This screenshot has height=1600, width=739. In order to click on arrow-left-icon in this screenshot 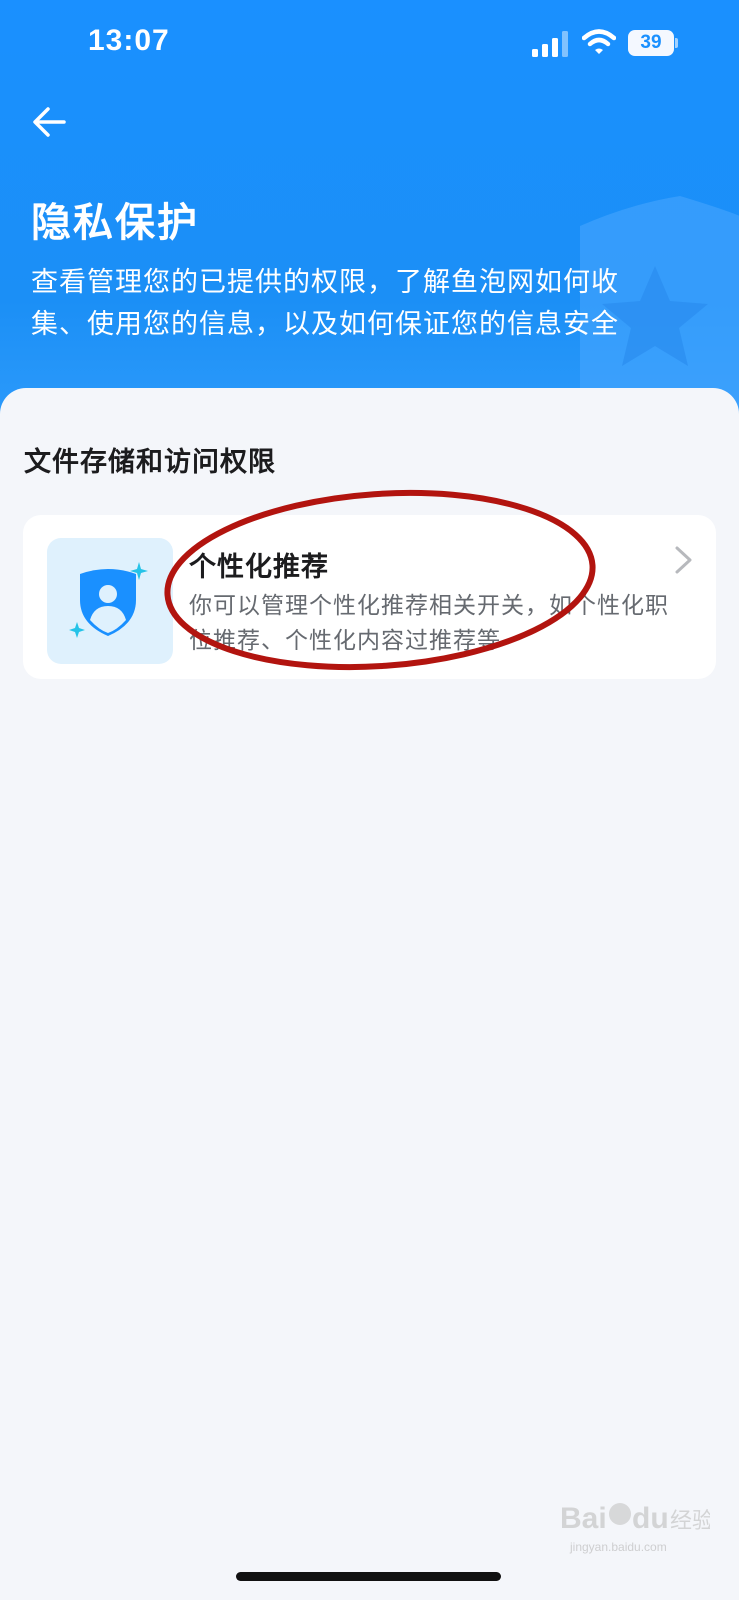, I will do `click(50, 122)`.